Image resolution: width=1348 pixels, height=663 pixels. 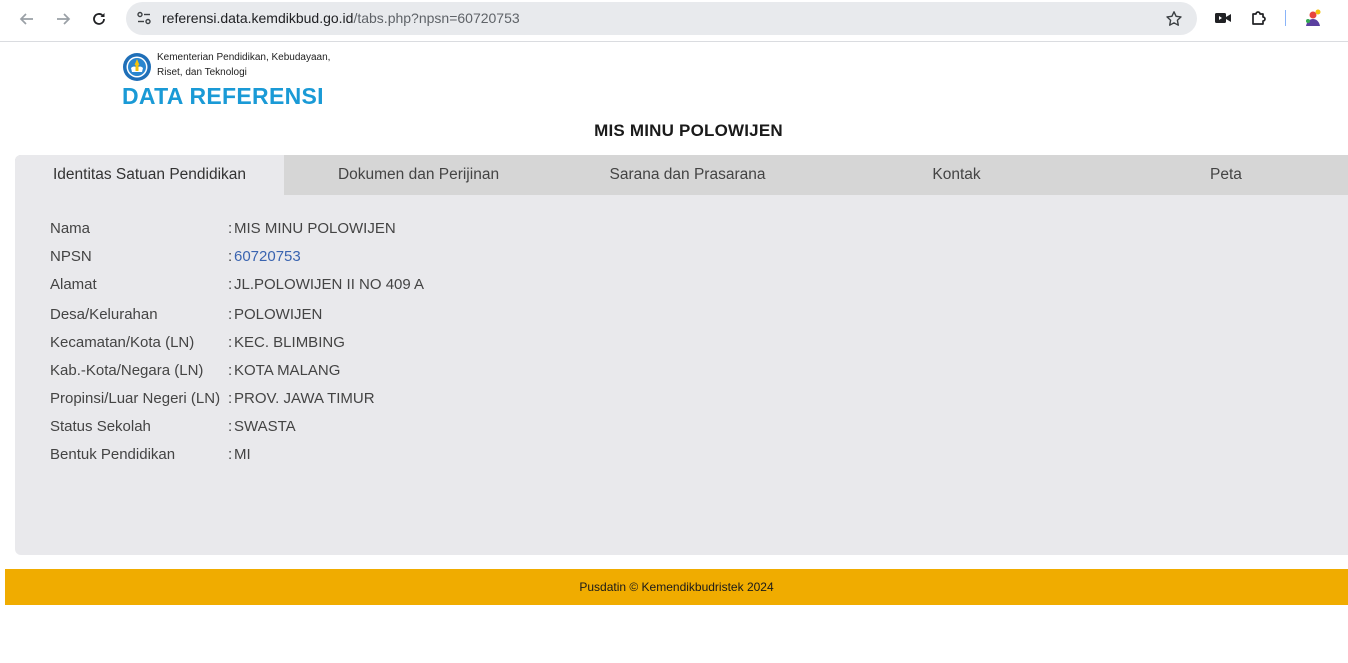 What do you see at coordinates (687, 175) in the screenshot?
I see `tab-sarana: Sarana dan Prasarana` at bounding box center [687, 175].